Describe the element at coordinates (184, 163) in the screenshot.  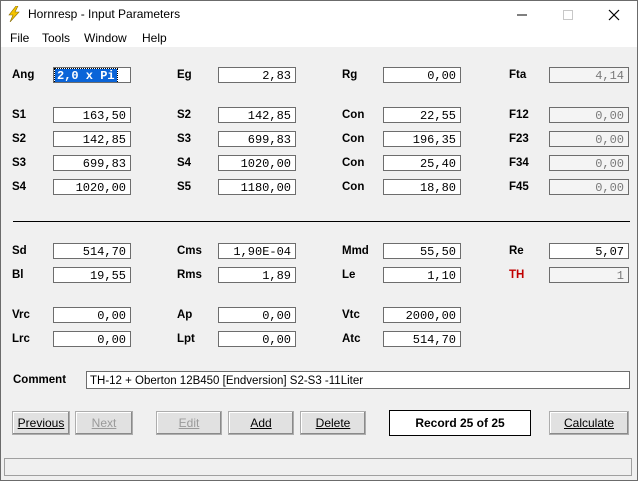
I see `label-s4-top: S4` at that location.